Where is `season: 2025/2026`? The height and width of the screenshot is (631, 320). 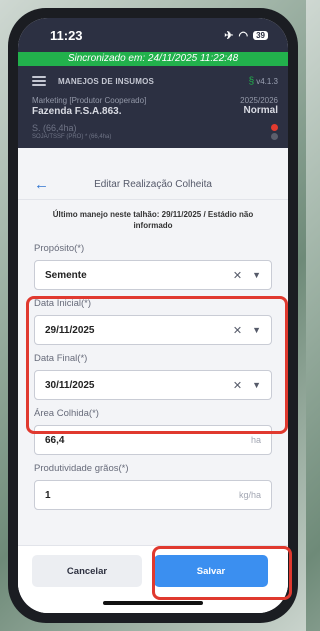 season: 2025/2026 is located at coordinates (259, 100).